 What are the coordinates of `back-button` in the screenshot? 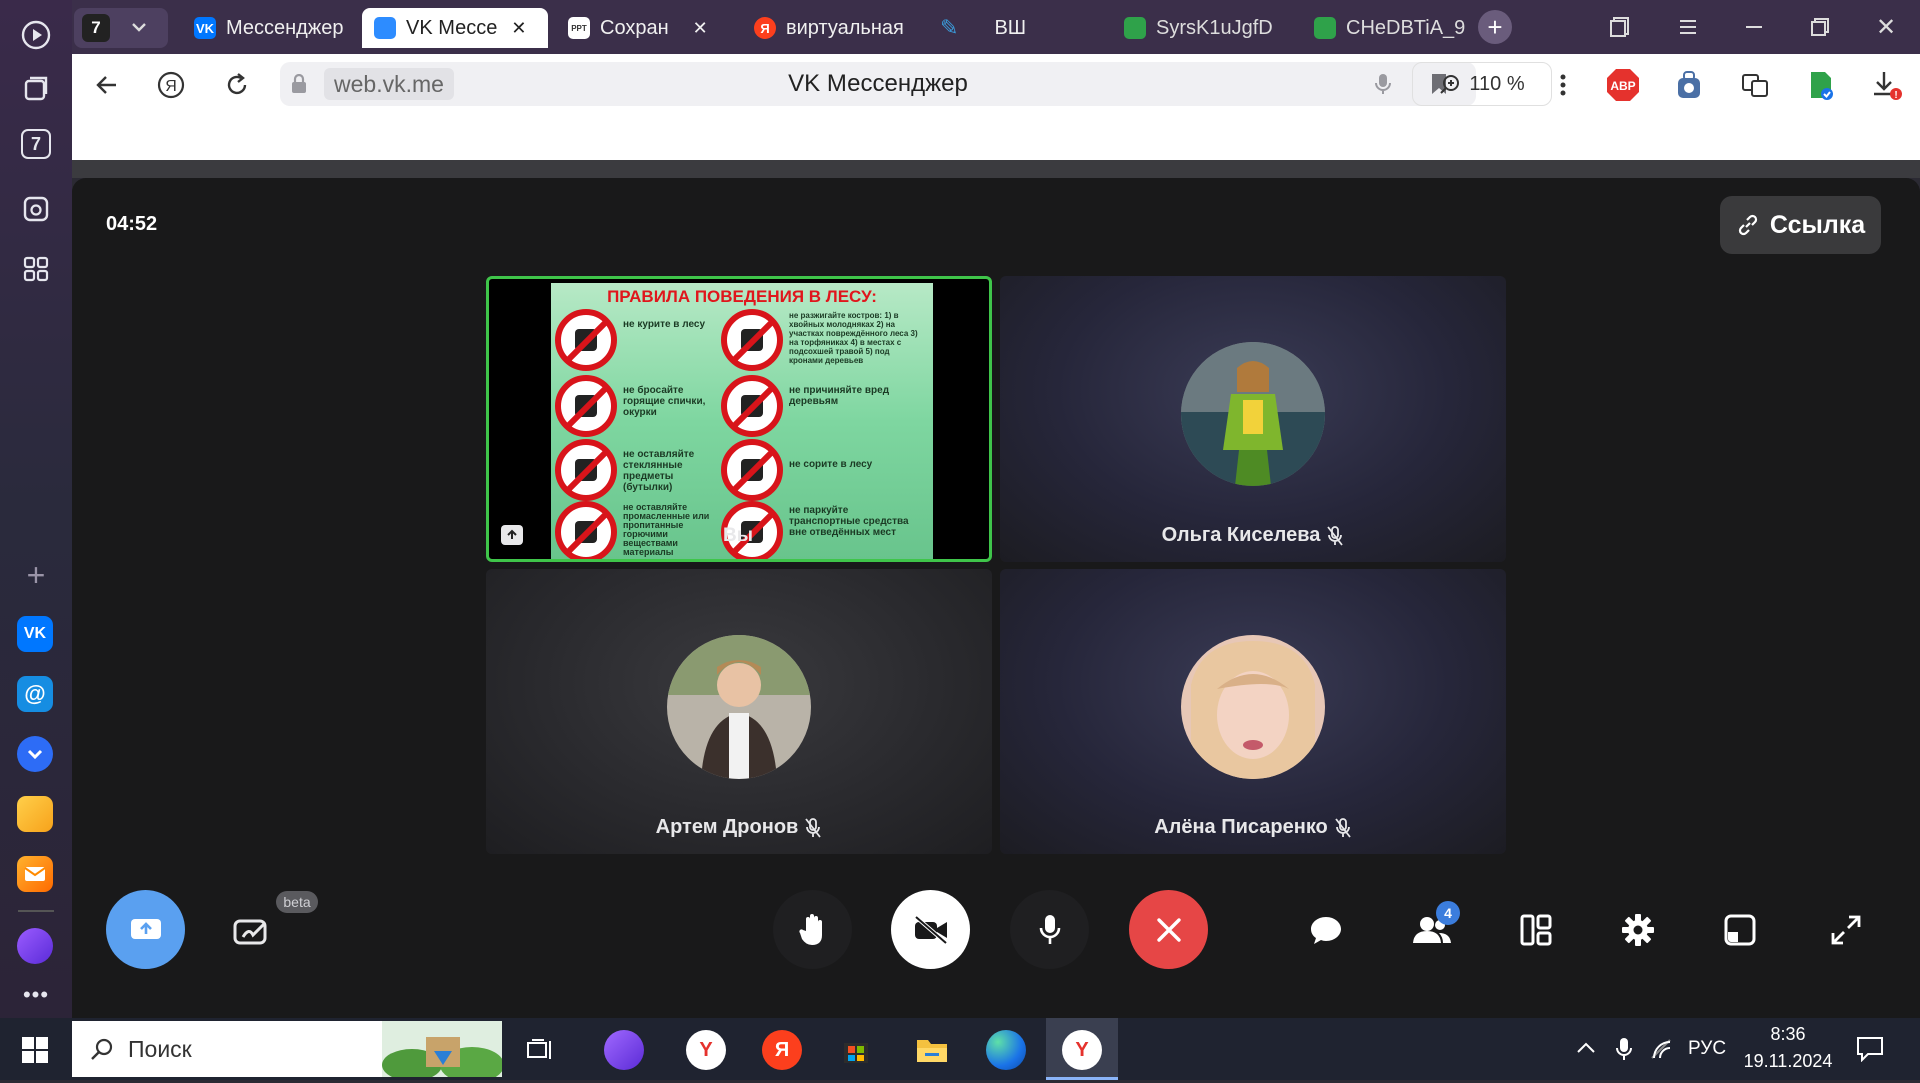 It's located at (107, 85).